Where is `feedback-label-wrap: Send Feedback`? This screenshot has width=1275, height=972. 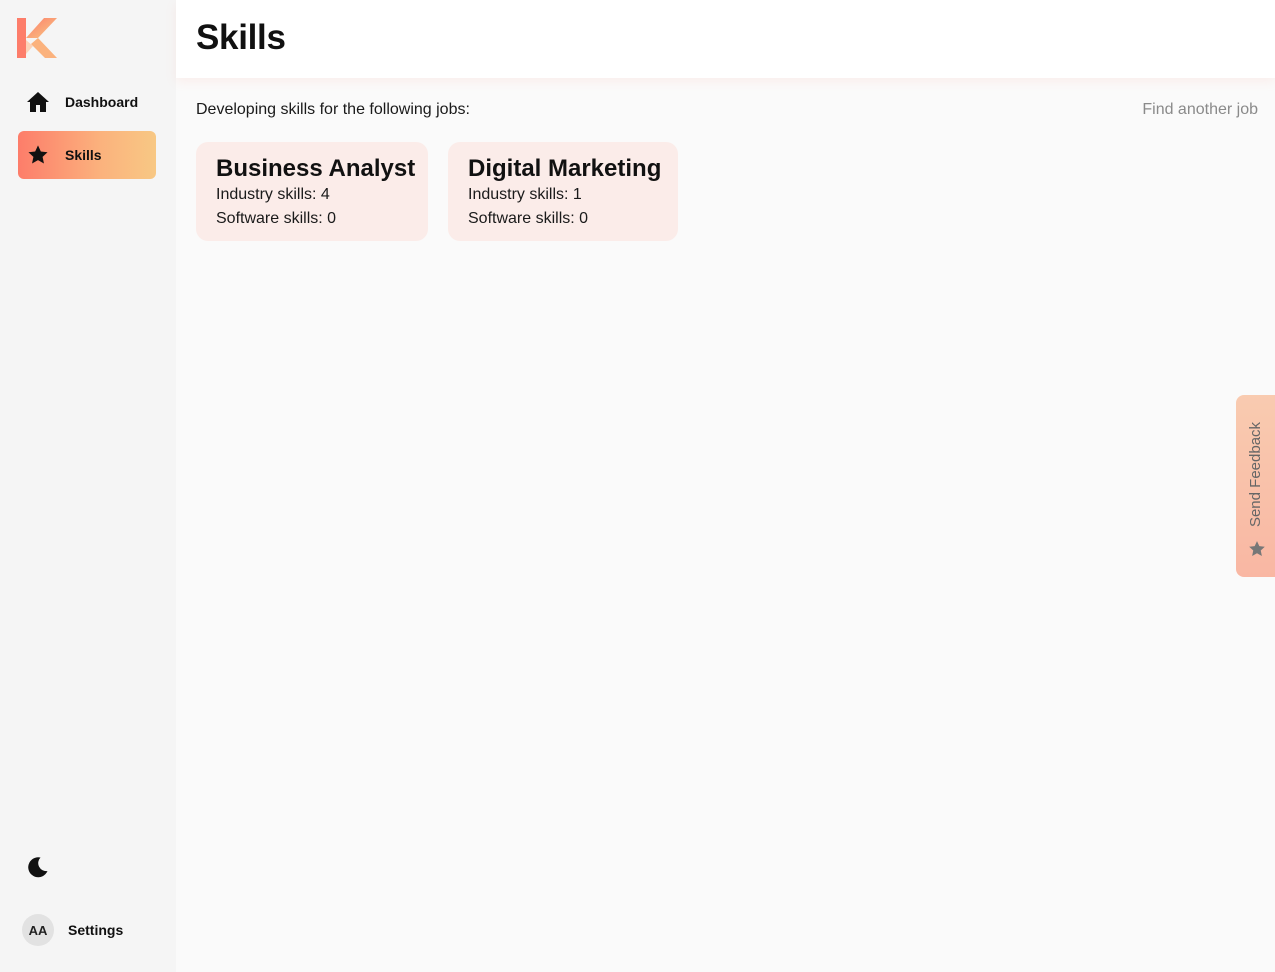
feedback-label-wrap: Send Feedback is located at coordinates (1256, 474).